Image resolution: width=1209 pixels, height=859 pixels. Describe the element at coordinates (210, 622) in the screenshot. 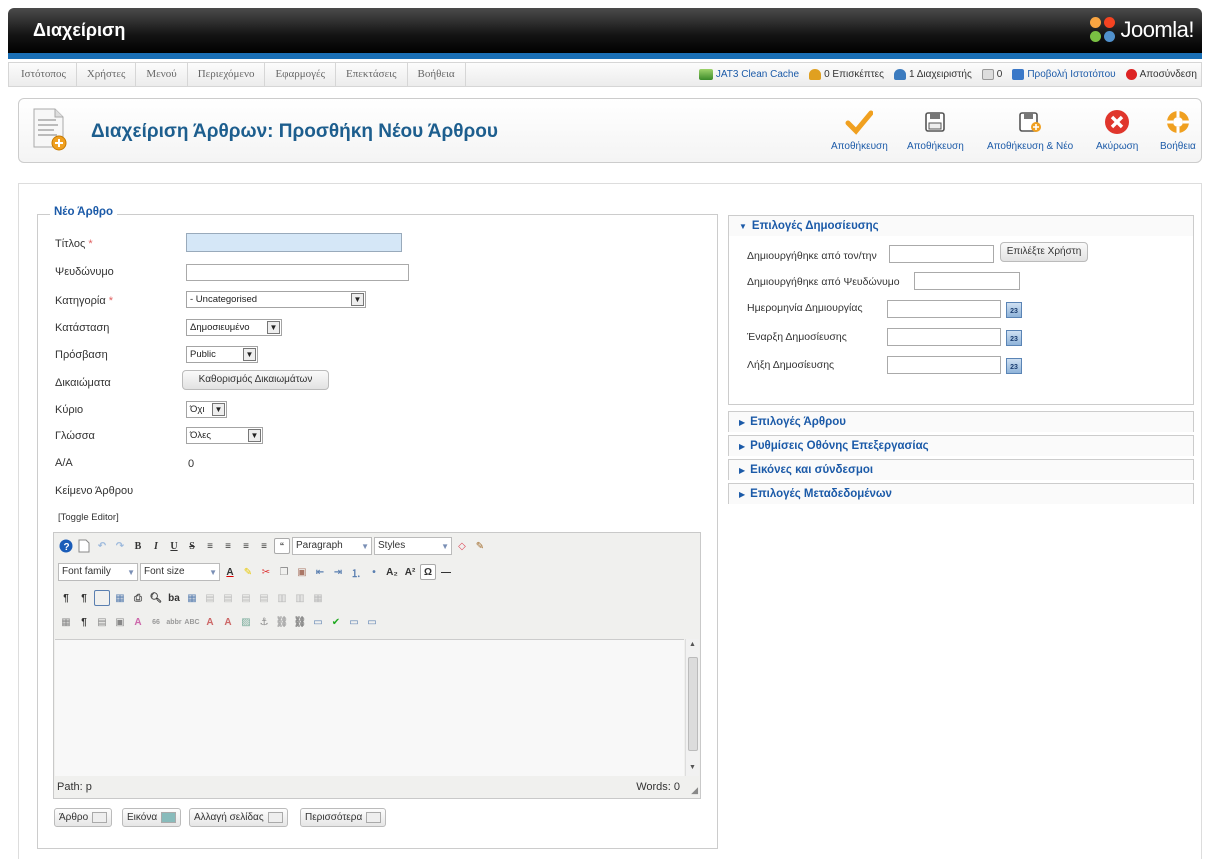

I see `del-icon: A` at that location.